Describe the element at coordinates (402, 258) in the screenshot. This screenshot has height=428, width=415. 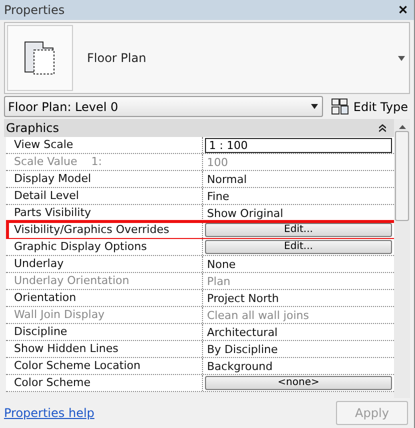
I see `scrollbar` at that location.